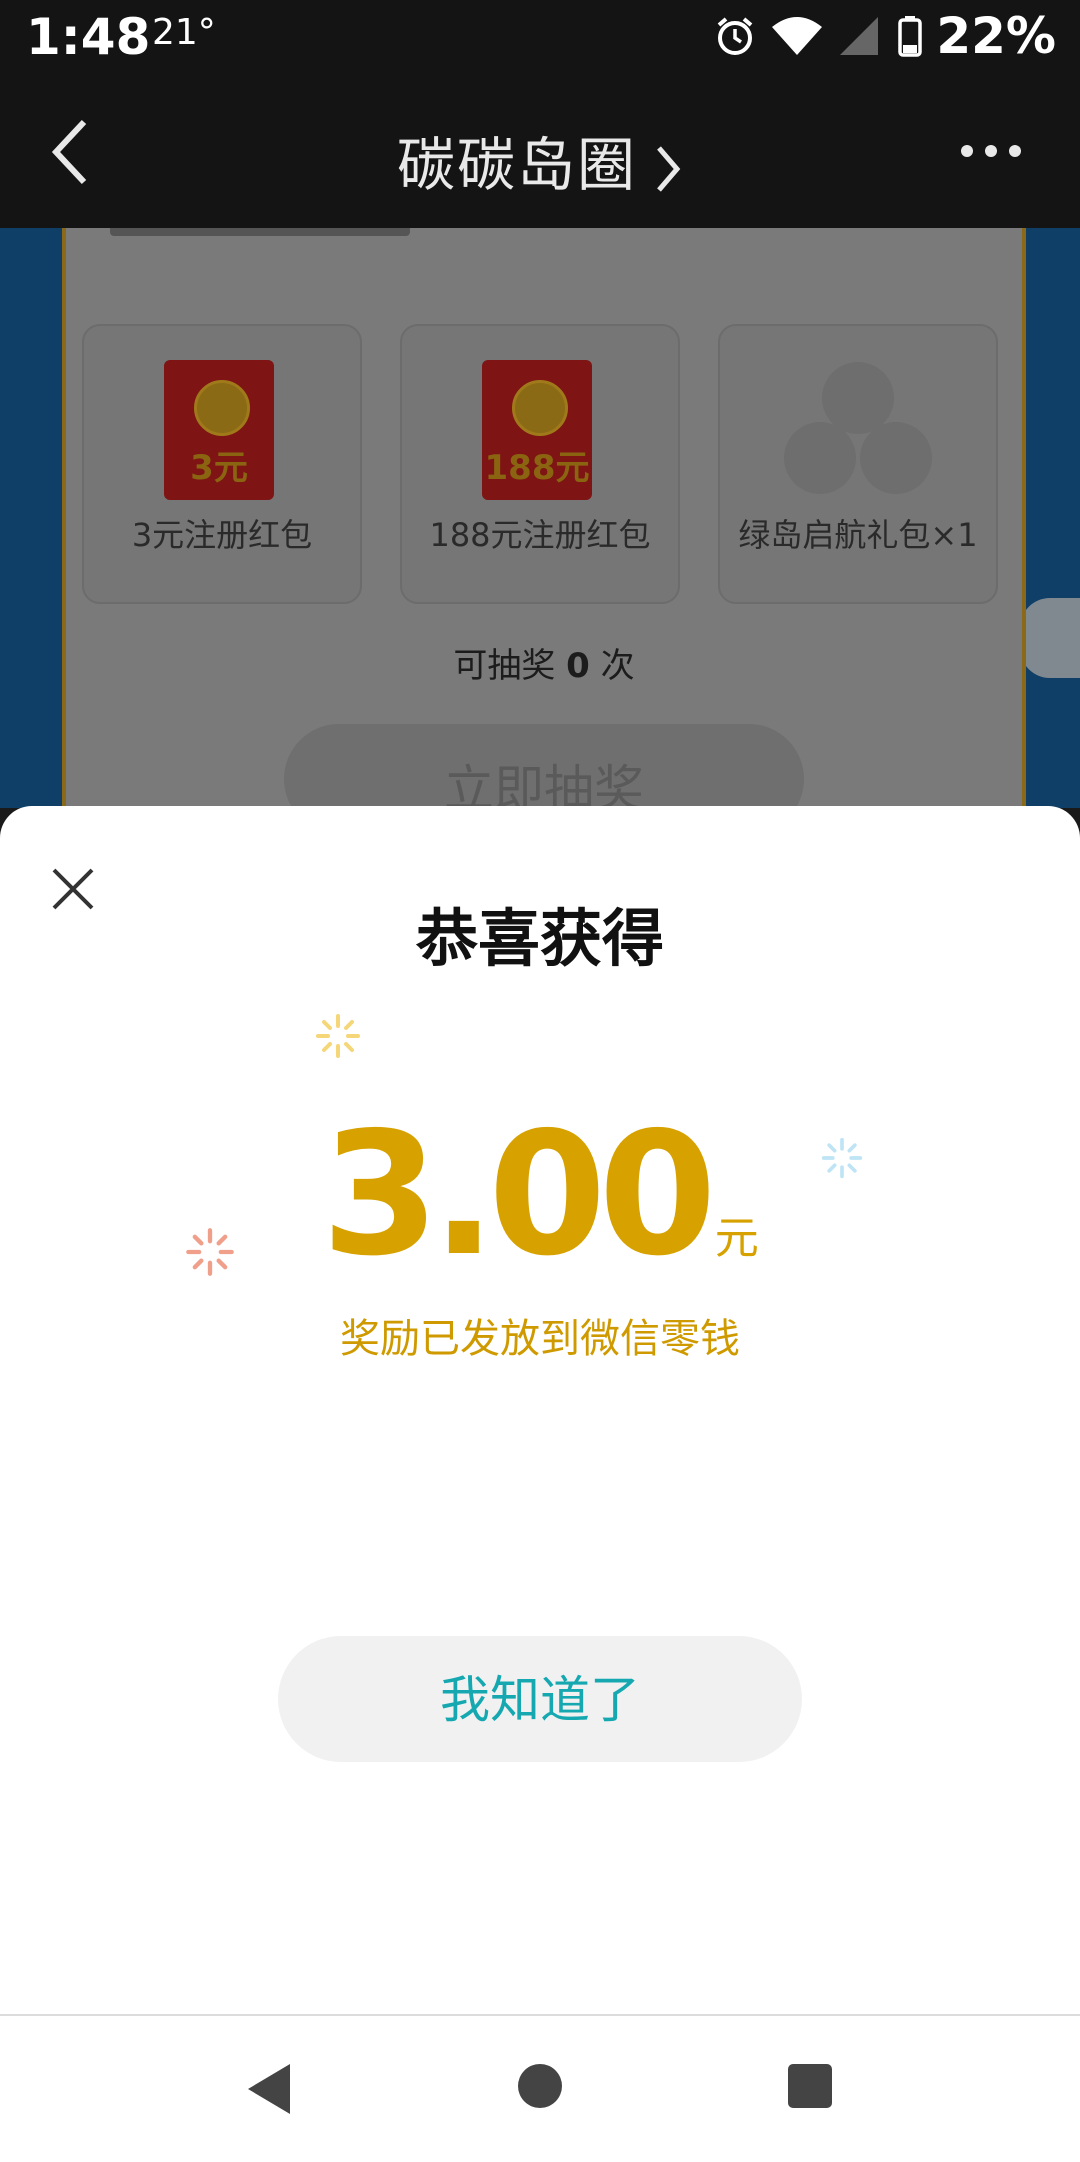 The height and width of the screenshot is (2162, 1080). I want to click on page-title: 碳碳岛圈, so click(540, 160).